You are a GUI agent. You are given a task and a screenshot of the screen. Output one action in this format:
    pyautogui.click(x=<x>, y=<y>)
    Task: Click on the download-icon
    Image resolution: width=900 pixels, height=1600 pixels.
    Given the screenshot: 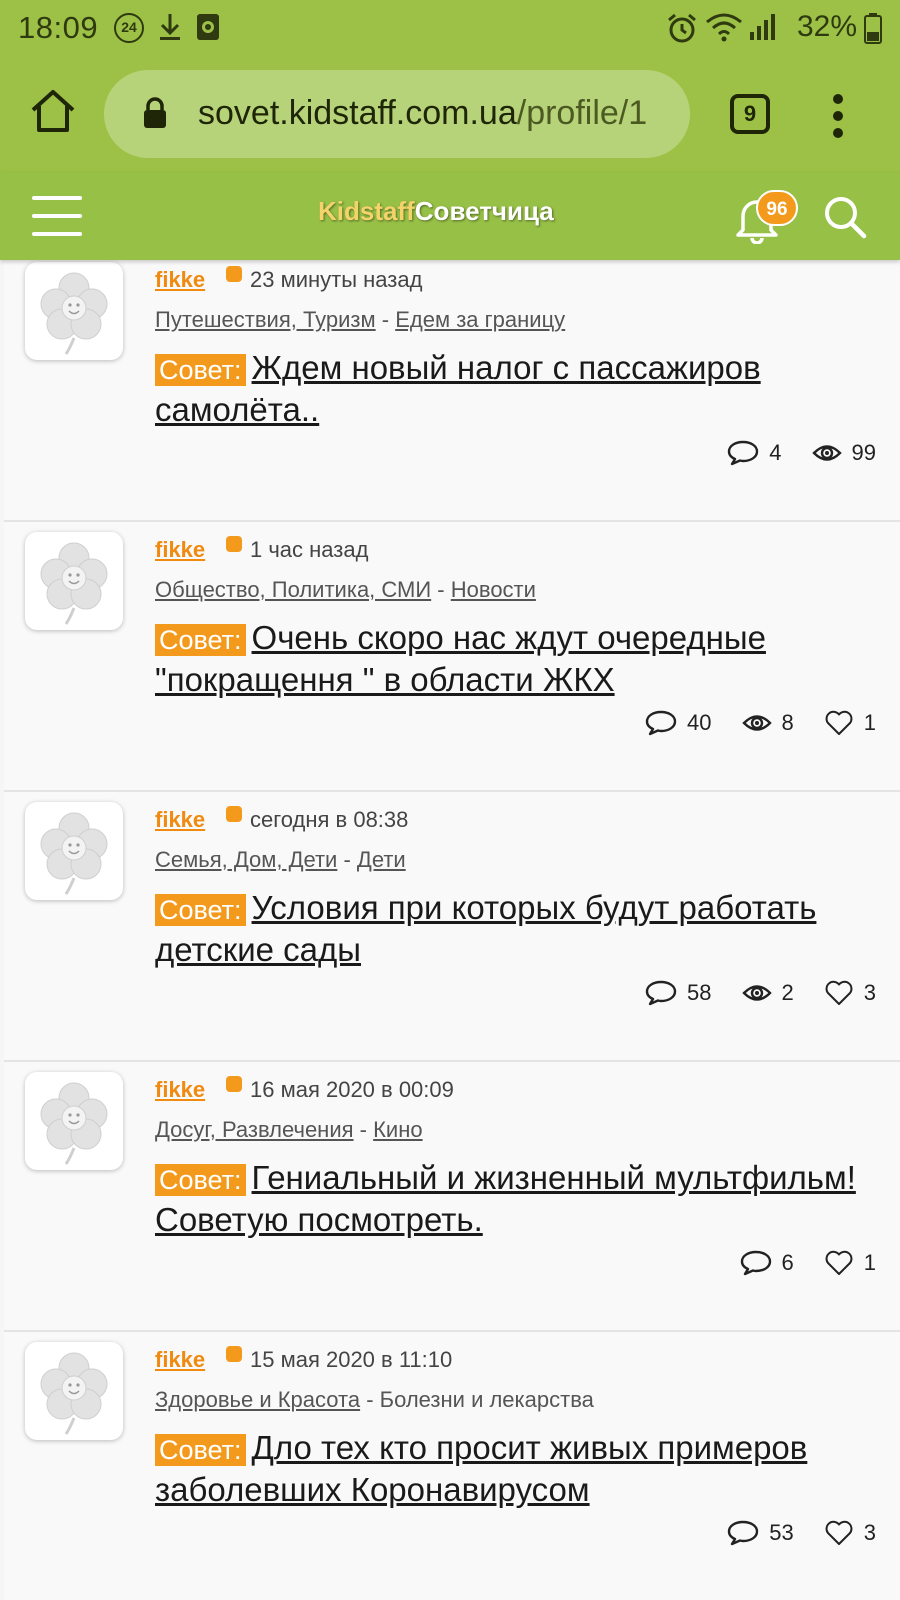 What is the action you would take?
    pyautogui.click(x=170, y=27)
    